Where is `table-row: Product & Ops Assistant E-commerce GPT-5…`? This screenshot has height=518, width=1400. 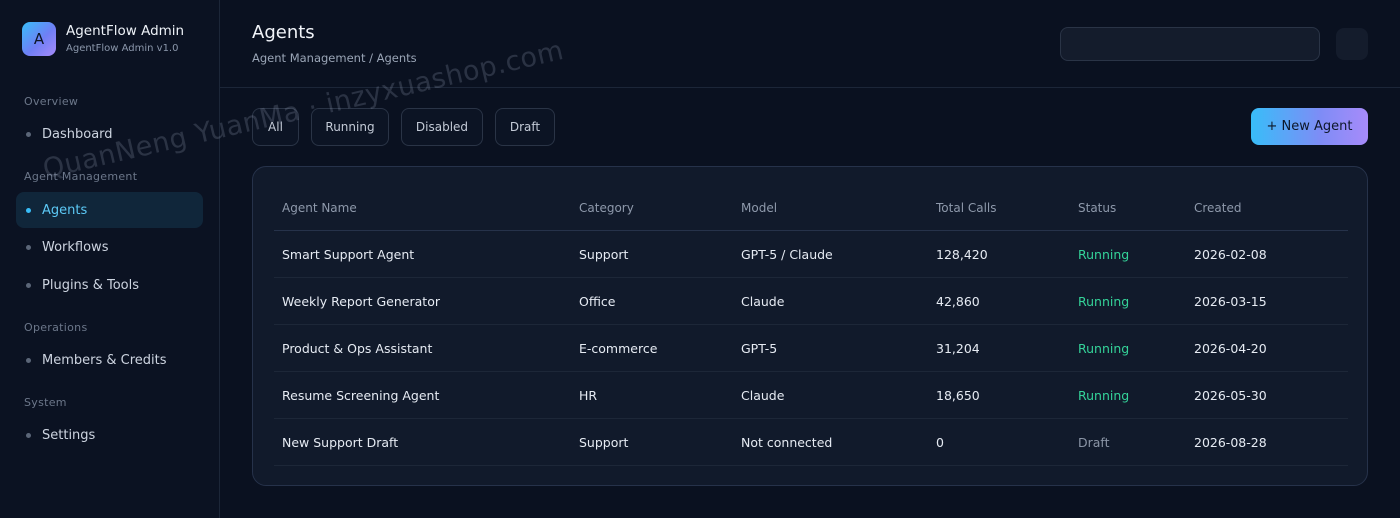 table-row: Product & Ops Assistant E-commerce GPT-5… is located at coordinates (811, 348).